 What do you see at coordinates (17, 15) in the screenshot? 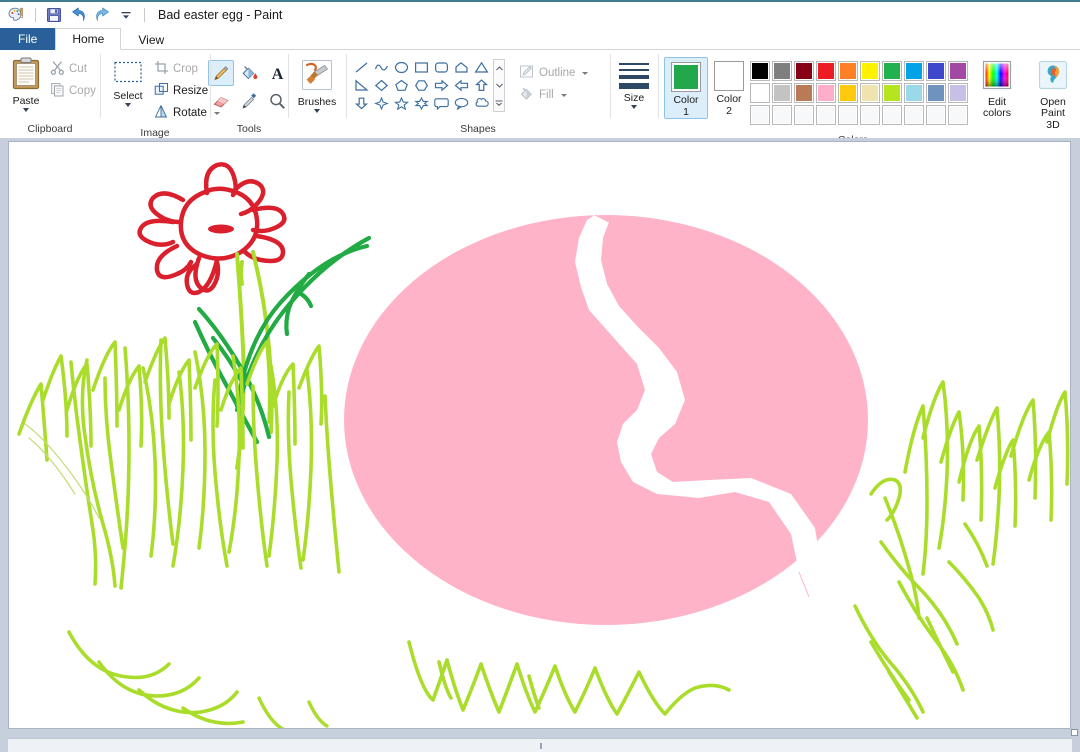
I see `paint-palette-icon` at bounding box center [17, 15].